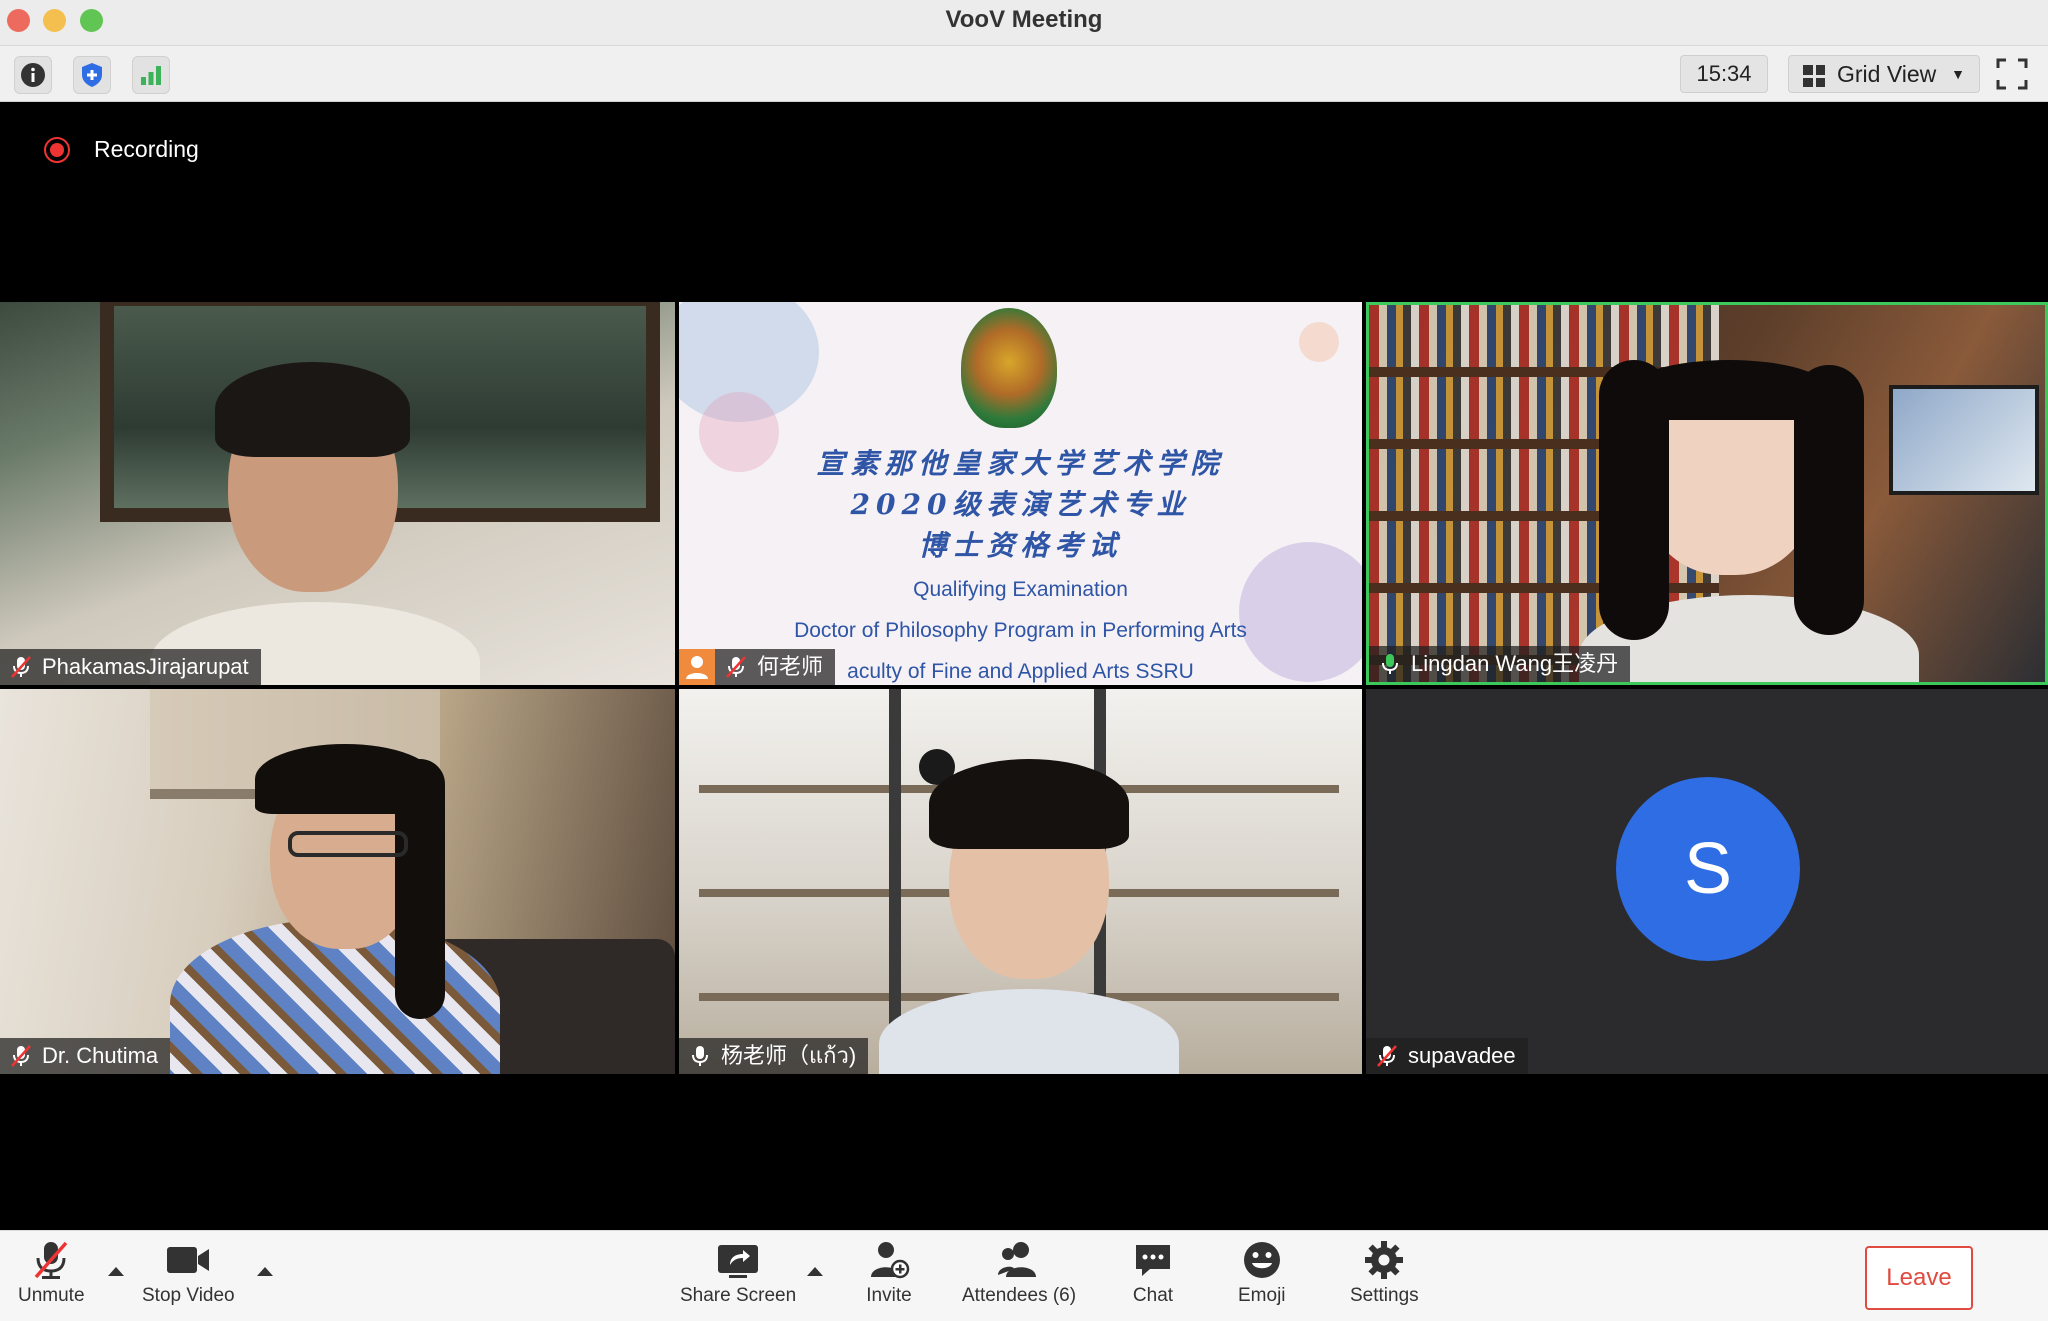  I want to click on view-mode-dropdown: Grid View ▼, so click(1884, 74).